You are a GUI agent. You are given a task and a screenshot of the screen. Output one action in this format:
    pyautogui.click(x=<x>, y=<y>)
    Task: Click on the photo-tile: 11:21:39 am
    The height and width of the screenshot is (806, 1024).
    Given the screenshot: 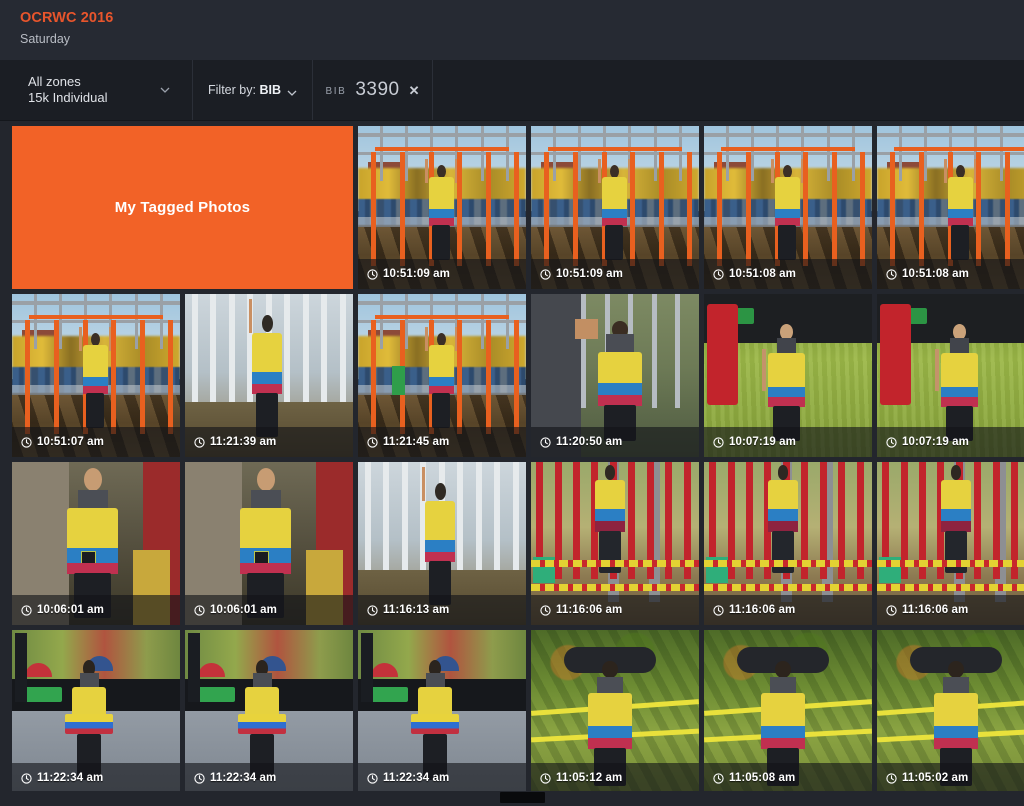 What is the action you would take?
    pyautogui.click(x=269, y=375)
    